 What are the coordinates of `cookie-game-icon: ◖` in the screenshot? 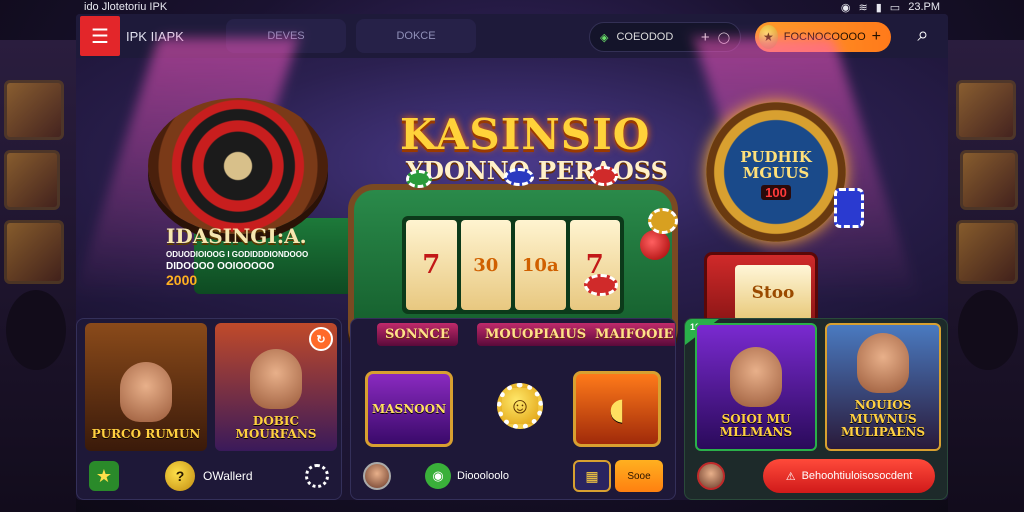 It's located at (617, 409).